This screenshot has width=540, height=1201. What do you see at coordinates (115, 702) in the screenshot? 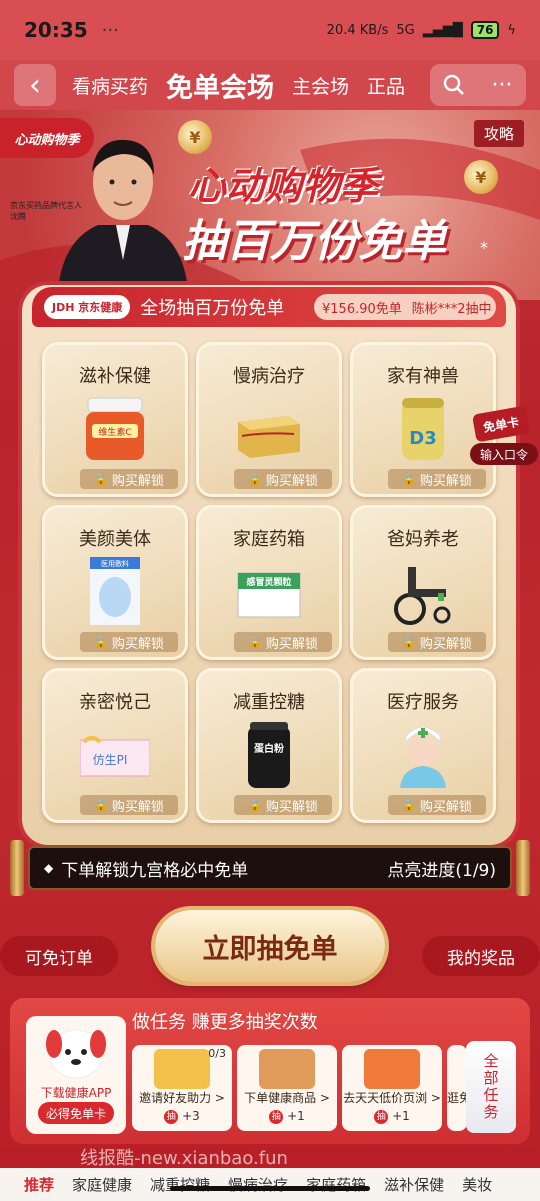
I see `cell-title: 亲密悦己` at bounding box center [115, 702].